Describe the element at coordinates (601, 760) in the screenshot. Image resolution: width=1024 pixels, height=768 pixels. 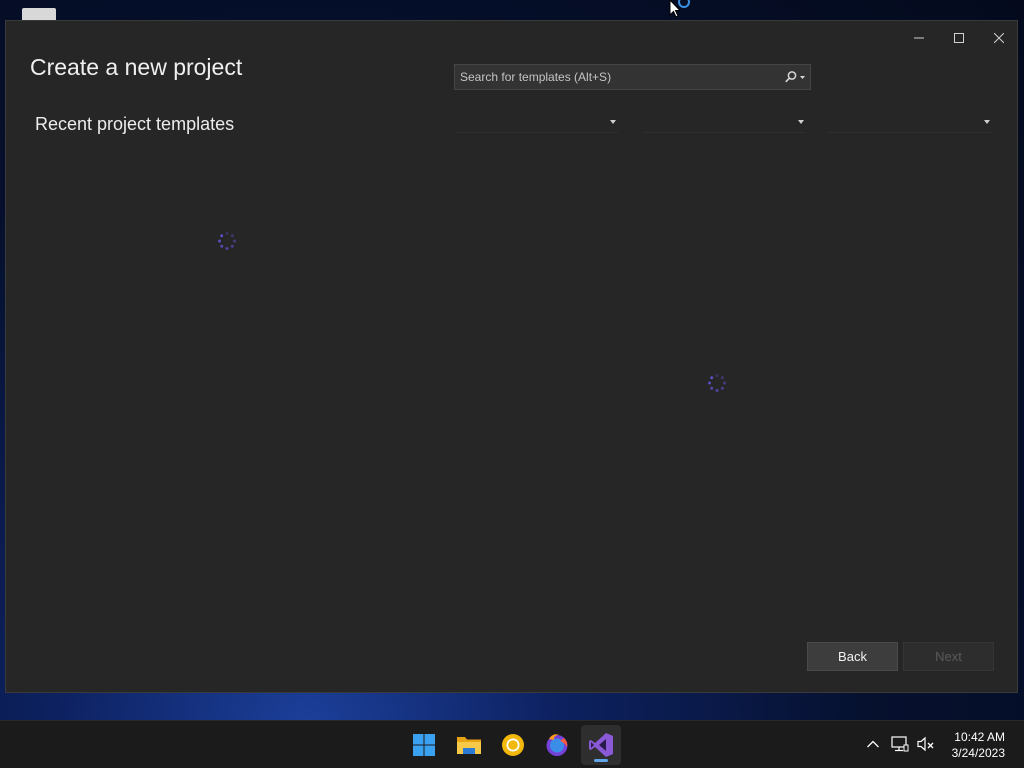
I see `active-app-indicator` at that location.